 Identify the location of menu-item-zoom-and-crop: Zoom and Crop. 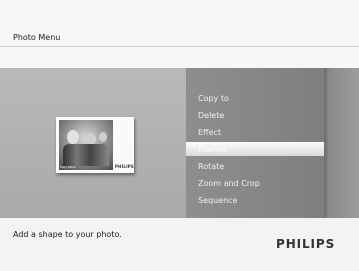
(229, 183).